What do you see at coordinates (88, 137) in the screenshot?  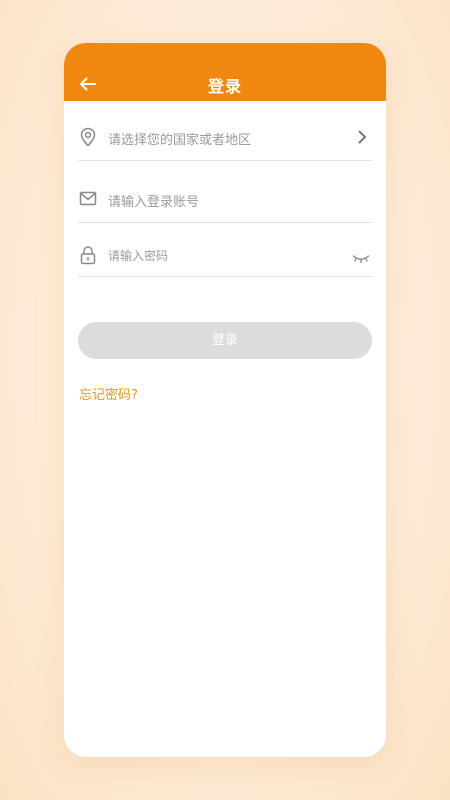 I see `location-pin-icon` at bounding box center [88, 137].